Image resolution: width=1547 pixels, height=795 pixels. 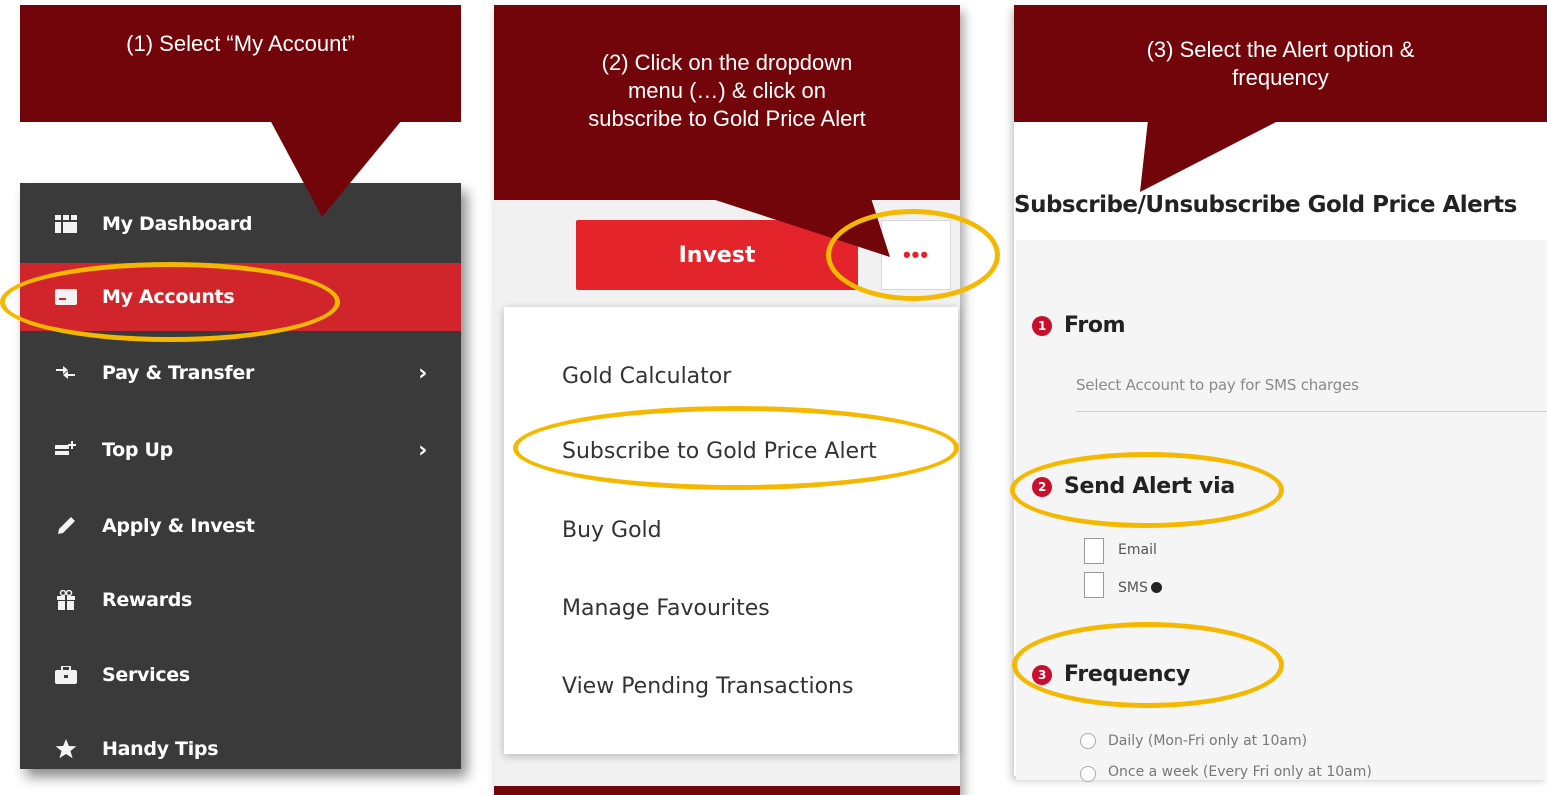 What do you see at coordinates (66, 450) in the screenshot?
I see `top-up-icon` at bounding box center [66, 450].